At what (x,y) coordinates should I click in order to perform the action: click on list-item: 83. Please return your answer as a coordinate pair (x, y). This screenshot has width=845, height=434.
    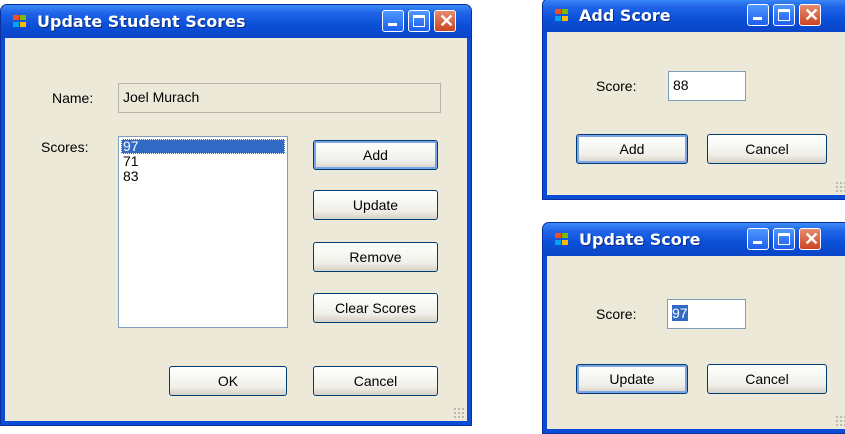
    Looking at the image, I should click on (203, 176).